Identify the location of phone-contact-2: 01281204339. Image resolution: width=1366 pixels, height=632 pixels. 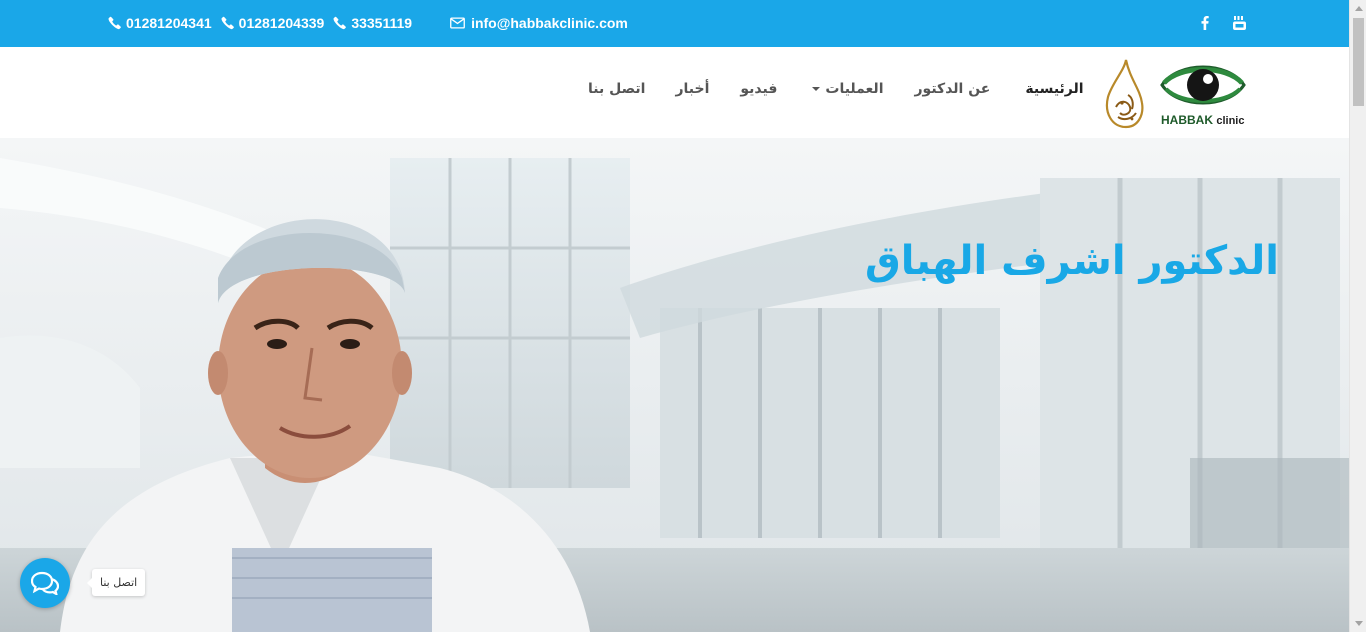
(273, 23).